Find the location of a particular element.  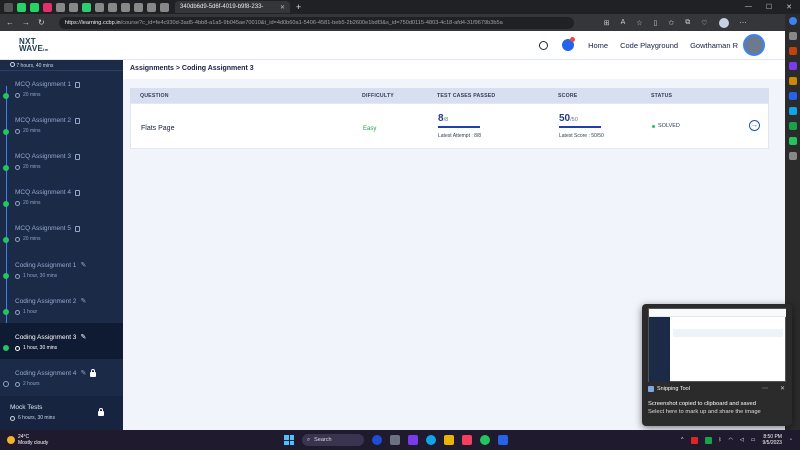

back-icon: ← is located at coordinates (10, 22).